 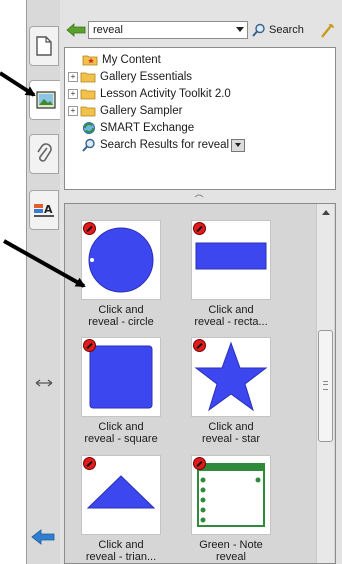 I want to click on caption-line: Green - Note, so click(x=231, y=545).